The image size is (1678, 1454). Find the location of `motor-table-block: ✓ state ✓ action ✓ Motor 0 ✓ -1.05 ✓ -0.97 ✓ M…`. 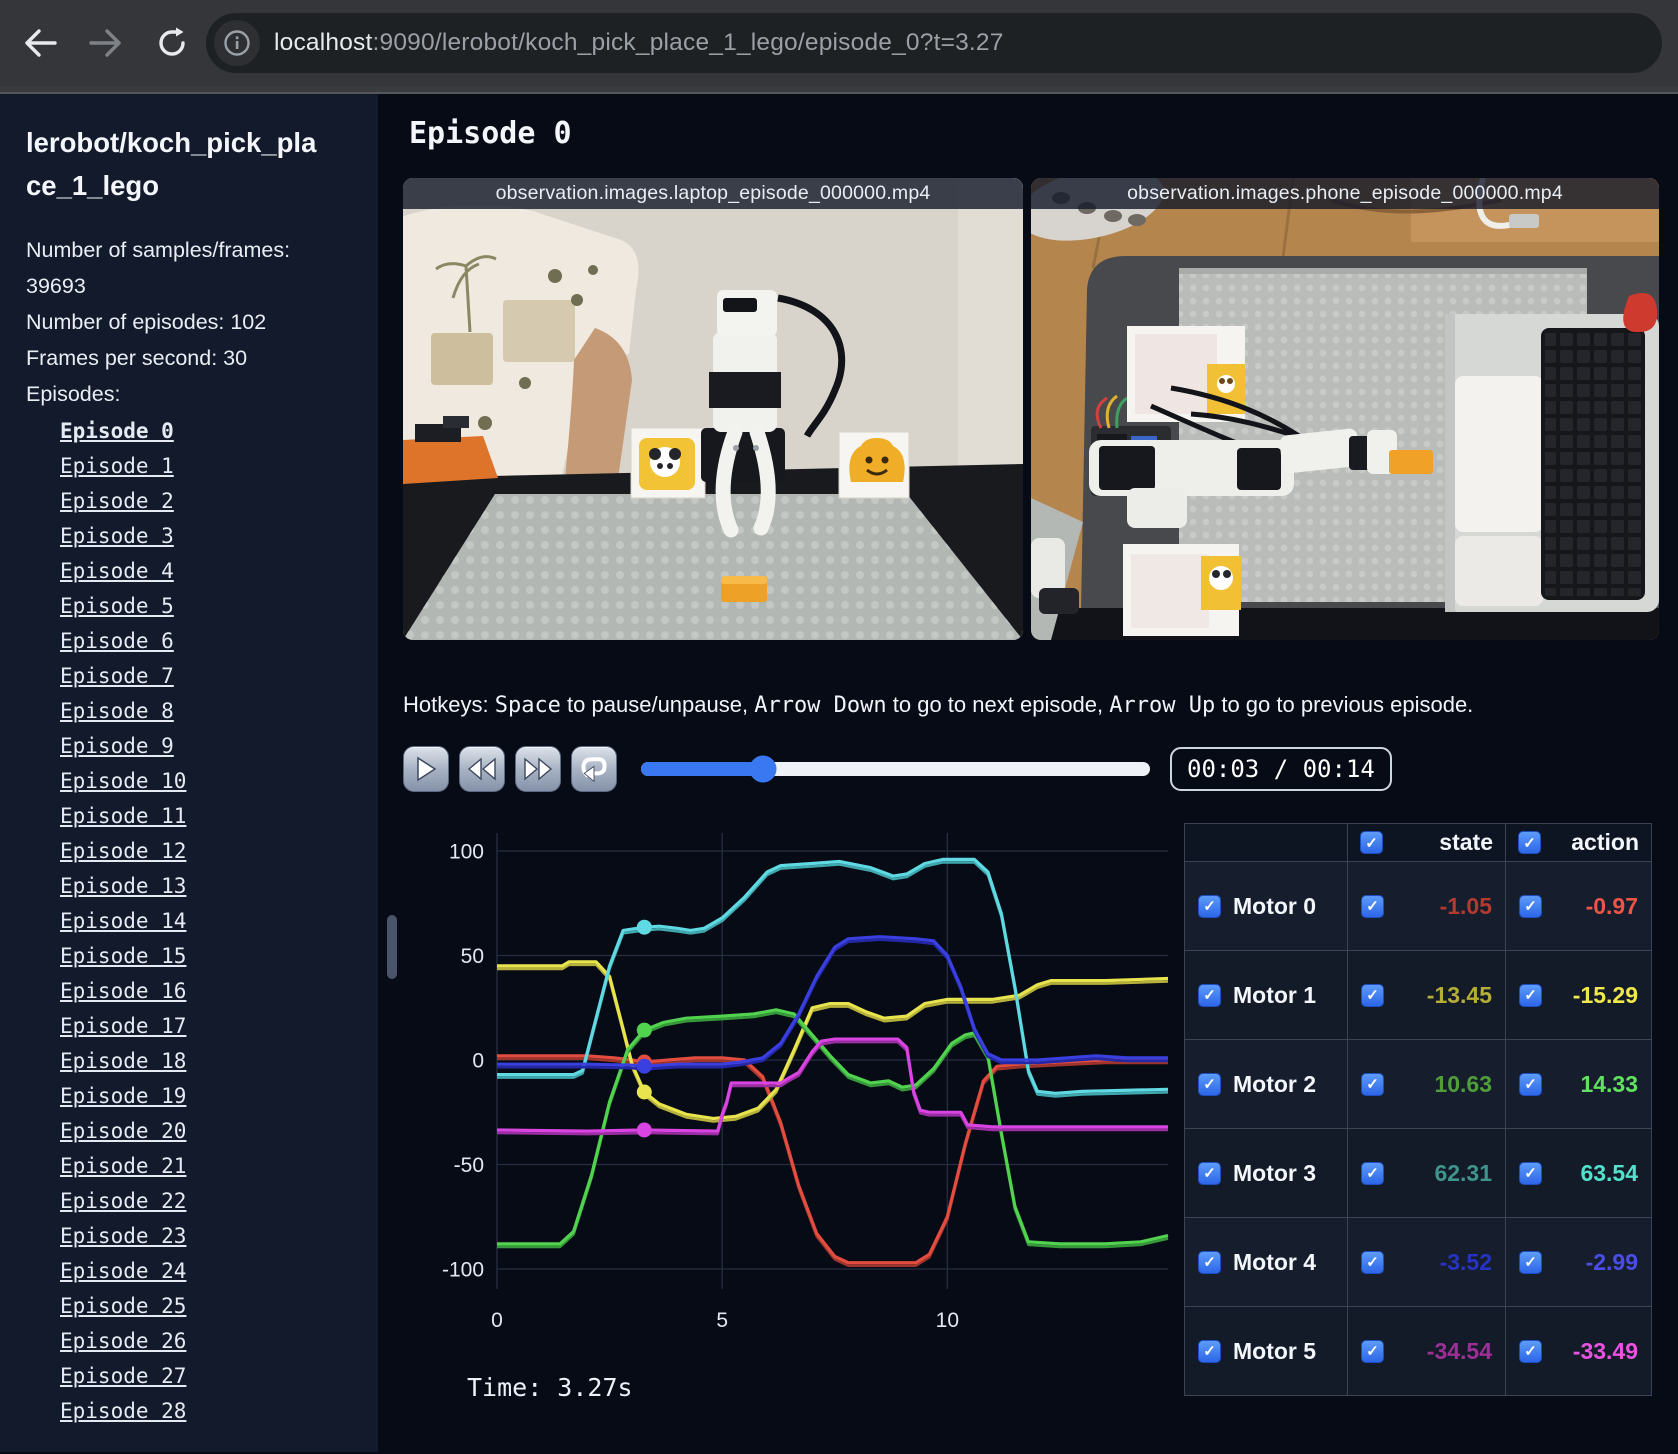

motor-table-block: ✓ state ✓ action ✓ Motor 0 ✓ -1.05 ✓ -0.97 ✓ M… is located at coordinates (1418, 1109).